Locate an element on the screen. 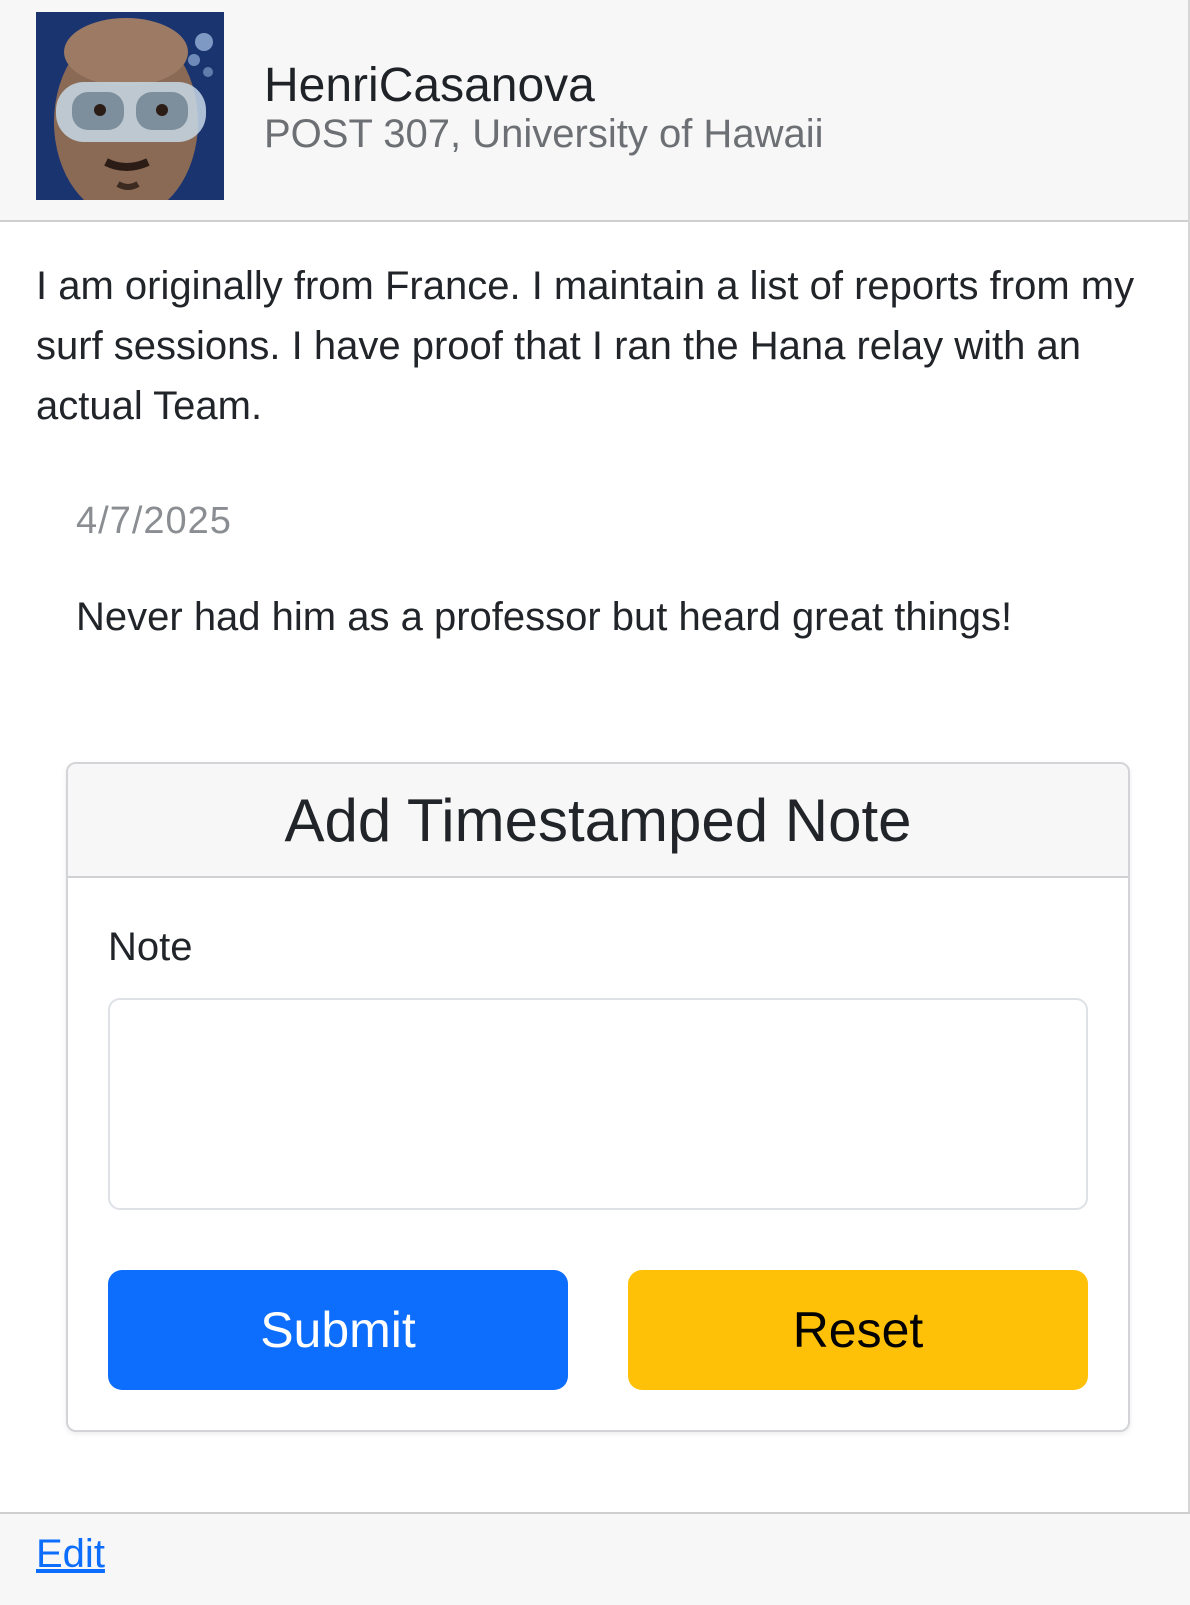  profile-photo-diver-icon is located at coordinates (130, 106).